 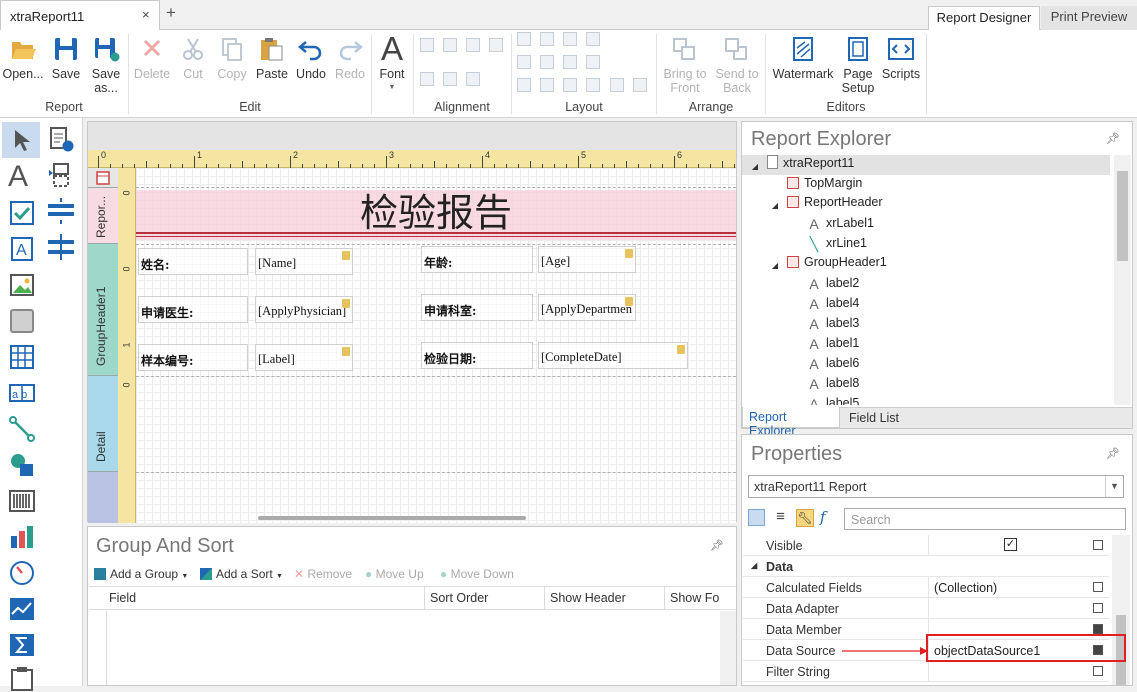 What do you see at coordinates (232, 58) in the screenshot?
I see `copy-button: Copy` at bounding box center [232, 58].